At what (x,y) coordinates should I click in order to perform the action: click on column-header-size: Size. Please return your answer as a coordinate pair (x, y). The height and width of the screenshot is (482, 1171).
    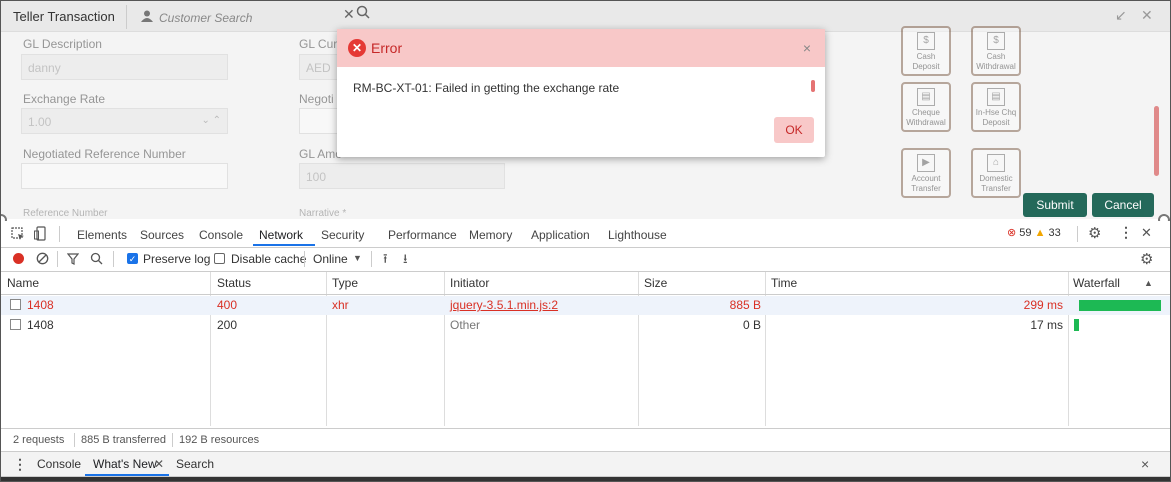
    Looking at the image, I should click on (656, 283).